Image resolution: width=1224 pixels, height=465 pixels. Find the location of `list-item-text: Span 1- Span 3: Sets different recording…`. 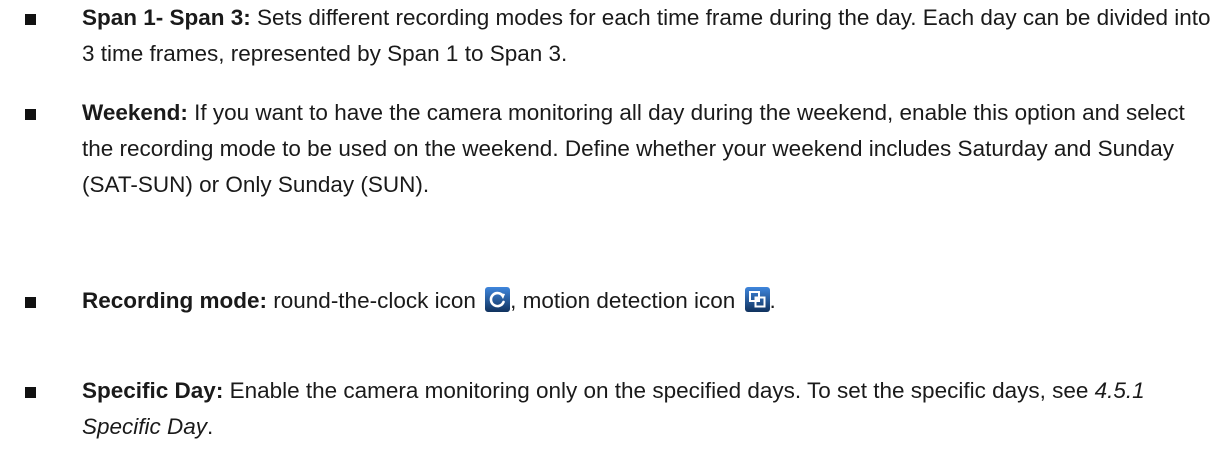

list-item-text: Span 1- Span 3: Sets different recording… is located at coordinates (649, 36).